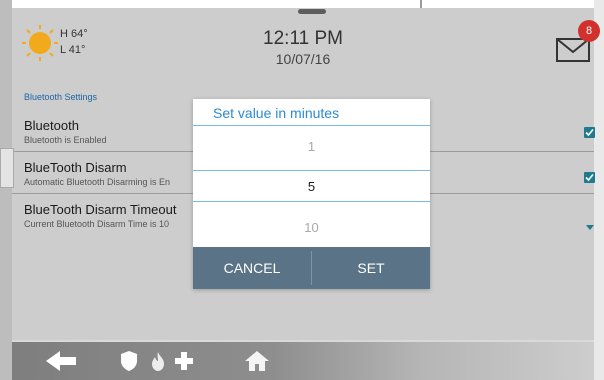 Image resolution: width=604 pixels, height=380 pixels. Describe the element at coordinates (303, 59) in the screenshot. I see `clock-date: 10/07/16` at that location.